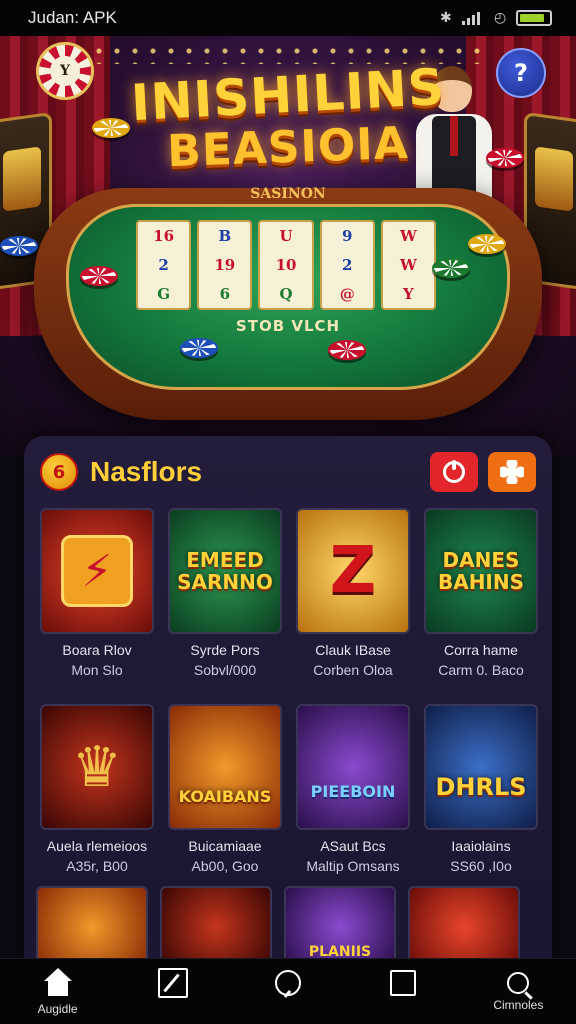  I want to click on section-header: 6 Nasflors, so click(288, 472).